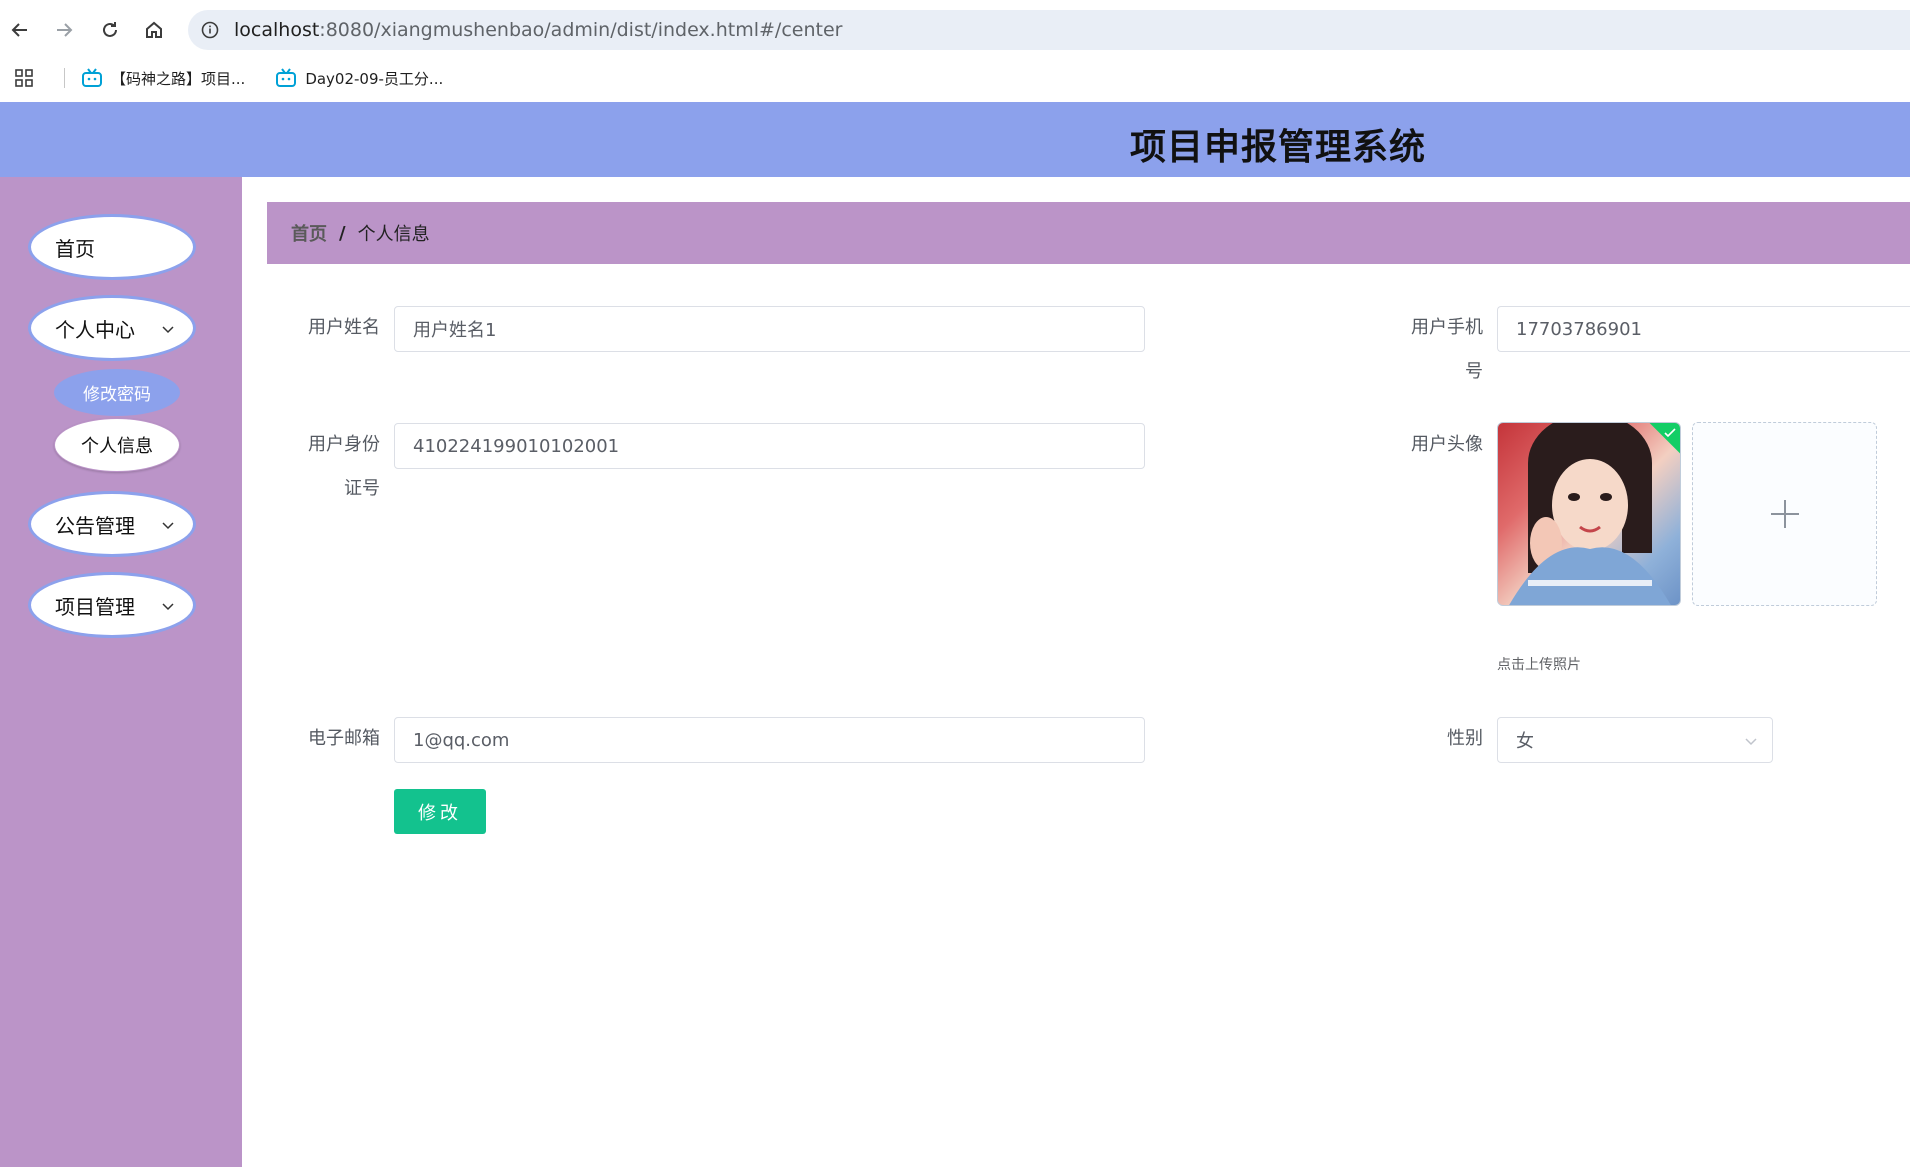 The image size is (1910, 1167). Describe the element at coordinates (516, 446) in the screenshot. I see `id-number-value: 410224199010102001` at that location.